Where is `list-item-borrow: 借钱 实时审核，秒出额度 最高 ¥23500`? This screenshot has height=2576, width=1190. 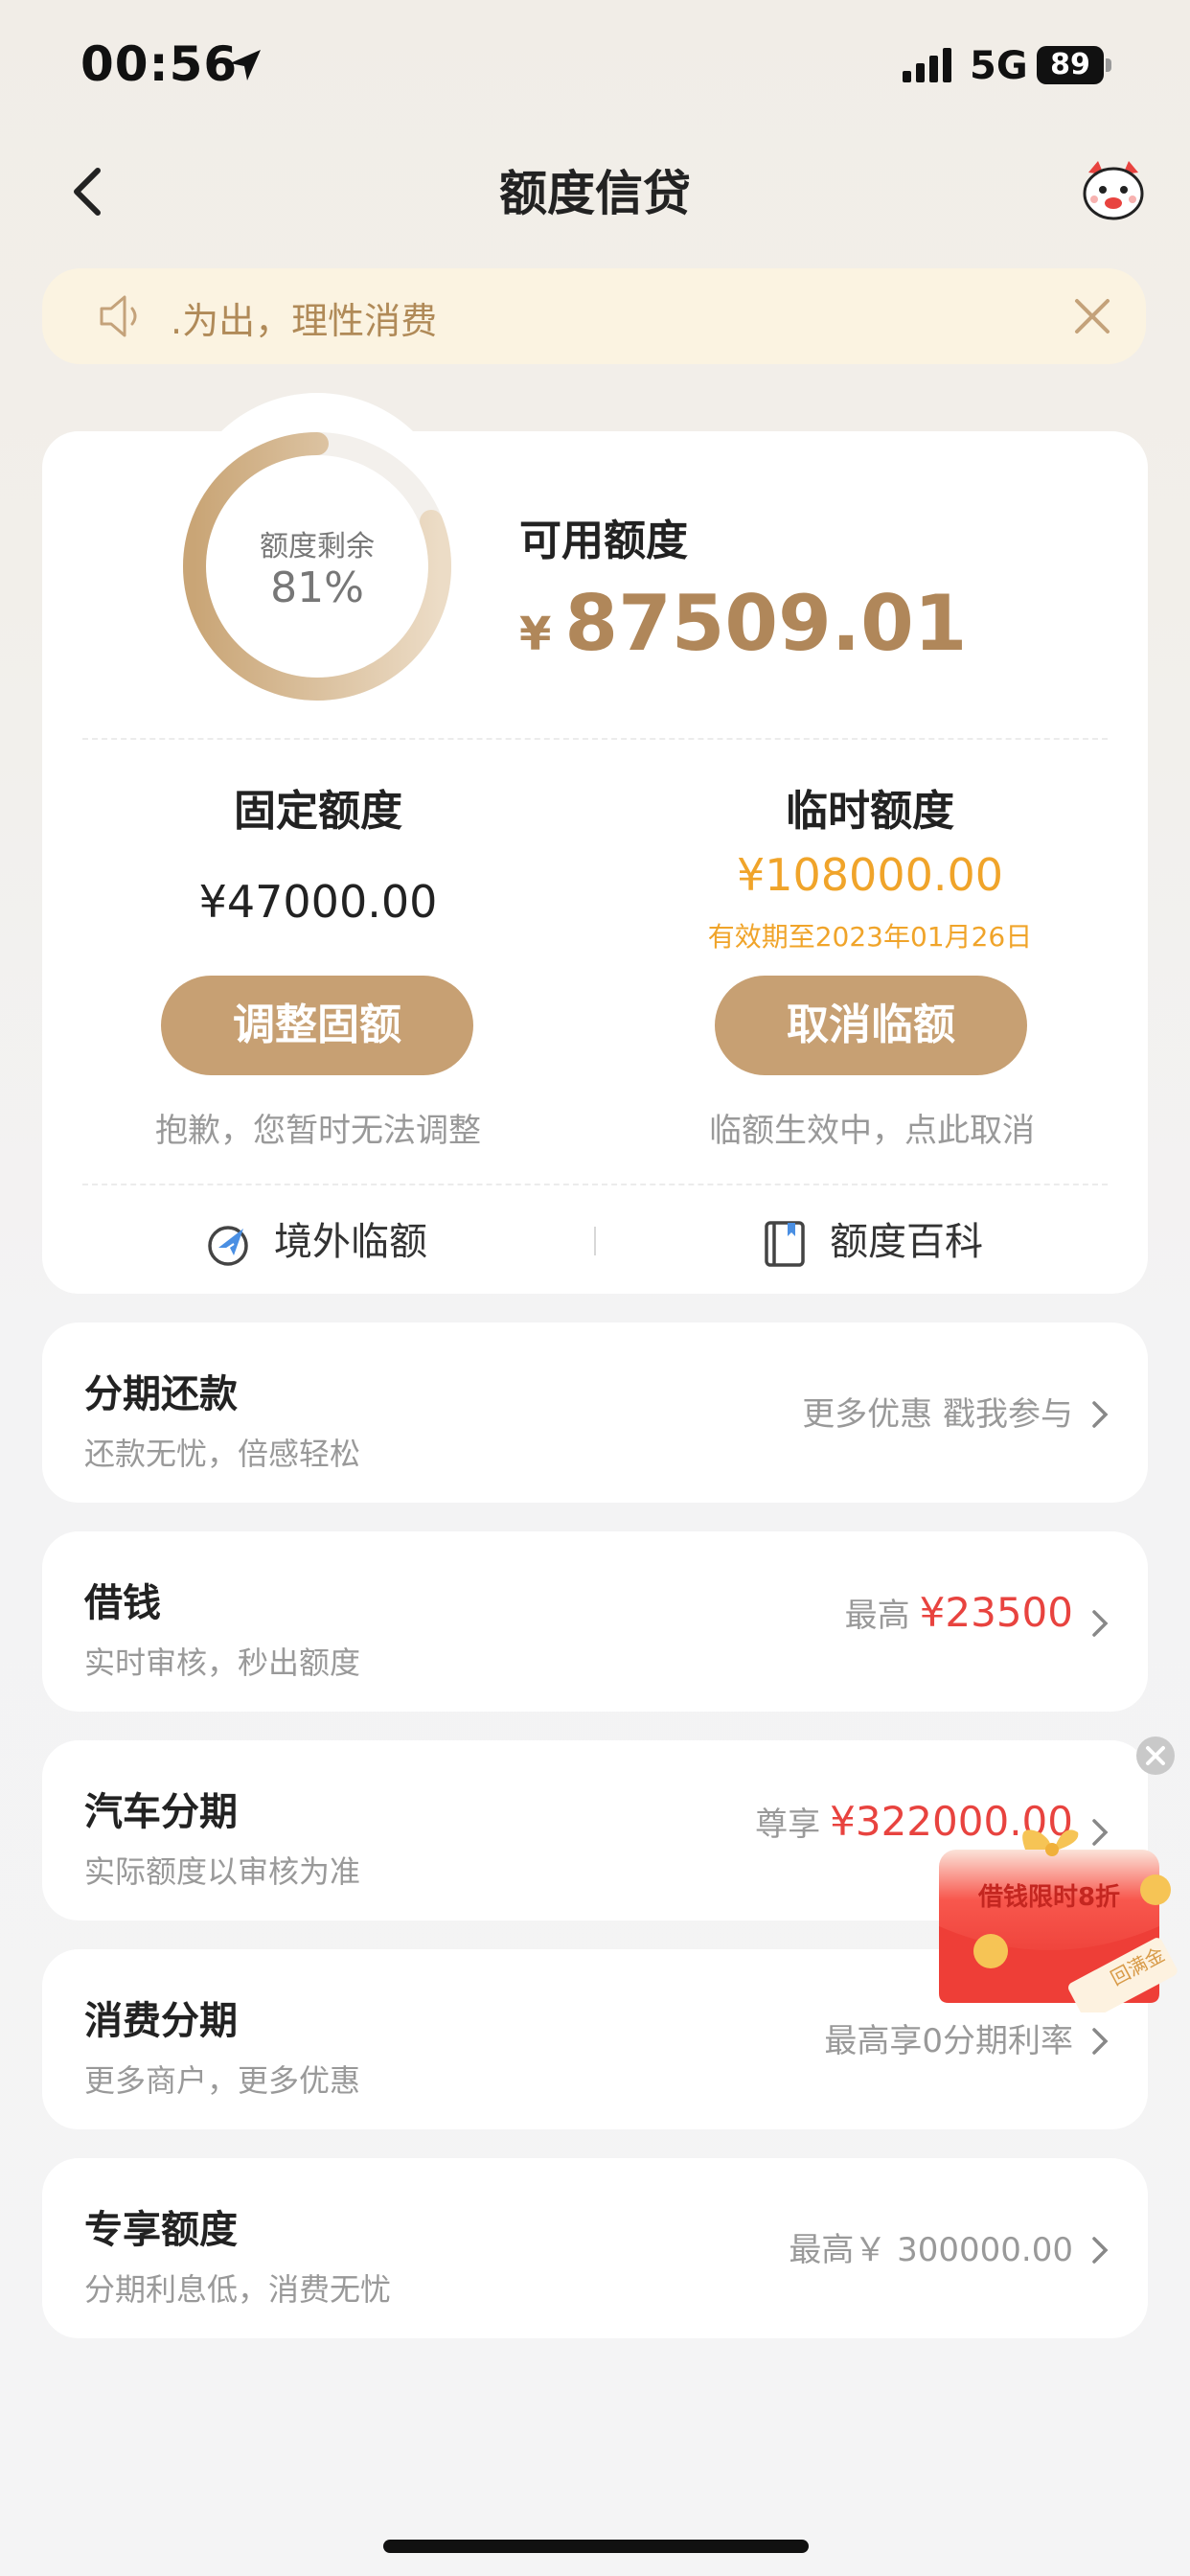 list-item-borrow: 借钱 实时审核，秒出额度 最高 ¥23500 is located at coordinates (595, 1621).